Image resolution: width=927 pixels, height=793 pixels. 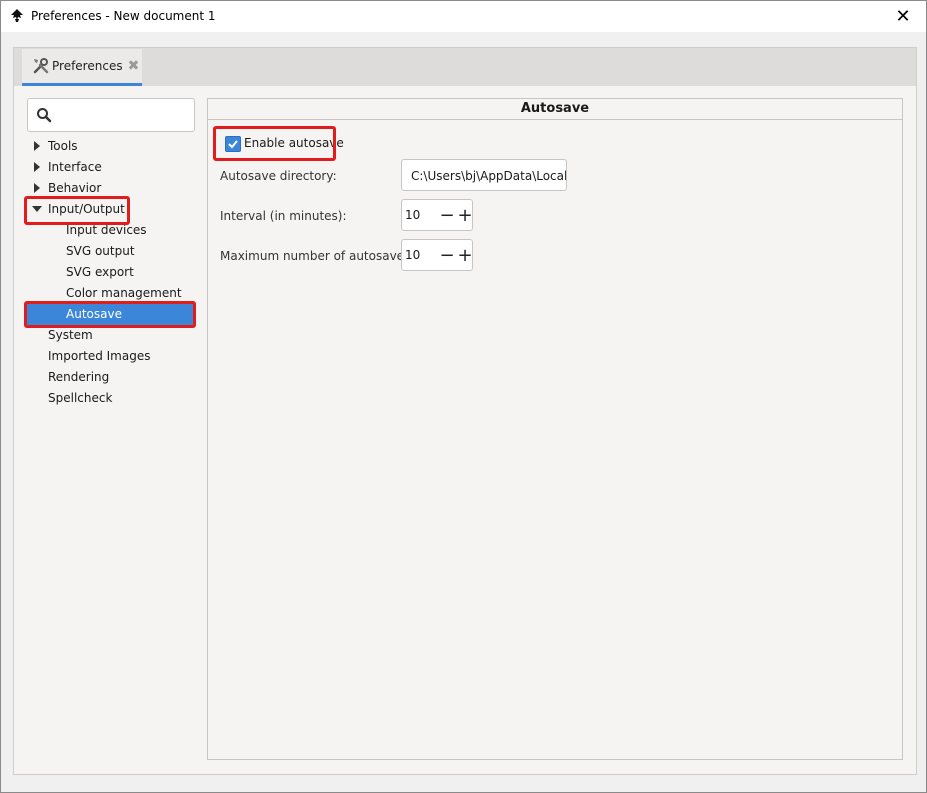 I want to click on max-autosaves-decrement-button: −, so click(x=447, y=255).